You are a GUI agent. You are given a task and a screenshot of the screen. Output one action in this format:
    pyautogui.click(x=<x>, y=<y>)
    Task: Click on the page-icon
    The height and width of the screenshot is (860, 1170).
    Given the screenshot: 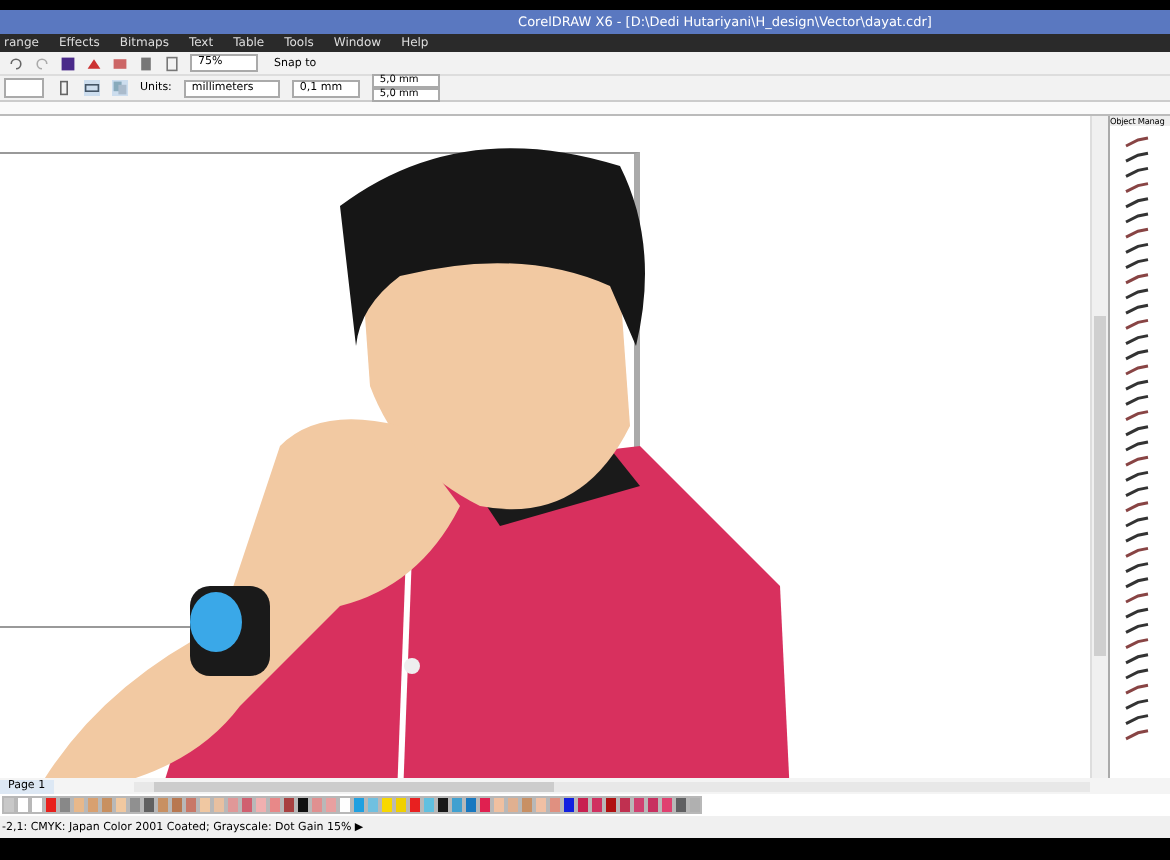 What is the action you would take?
    pyautogui.click(x=172, y=63)
    